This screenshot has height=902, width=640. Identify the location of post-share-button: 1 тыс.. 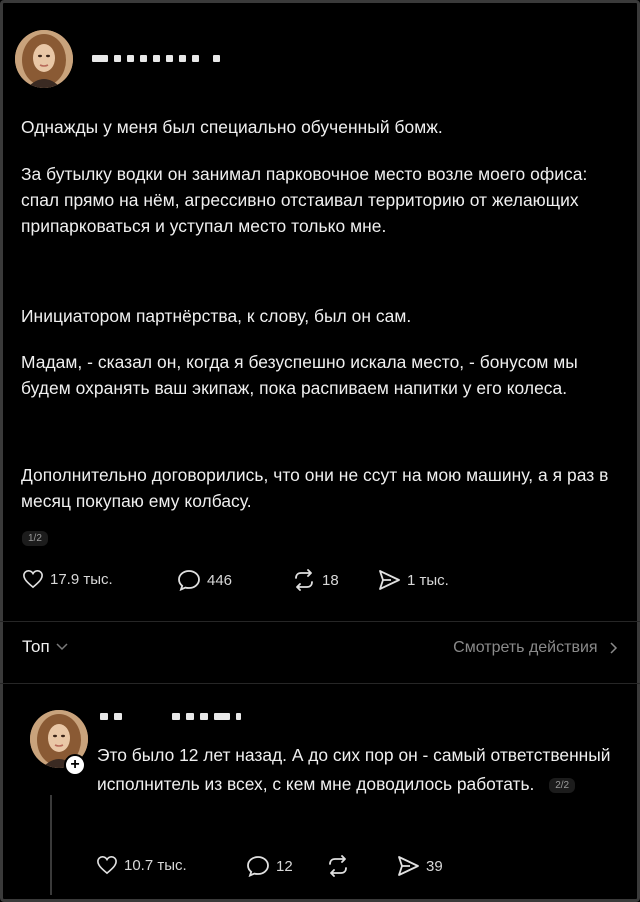
(413, 580).